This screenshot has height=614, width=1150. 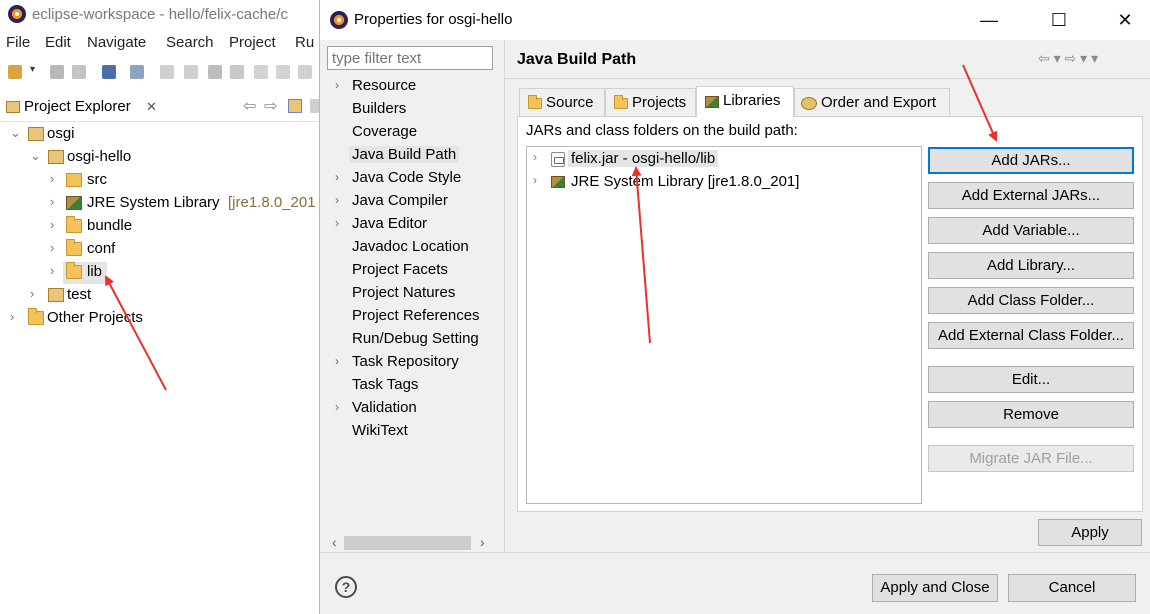 What do you see at coordinates (160, 250) in the screenshot?
I see `tree-item-conf: › conf` at bounding box center [160, 250].